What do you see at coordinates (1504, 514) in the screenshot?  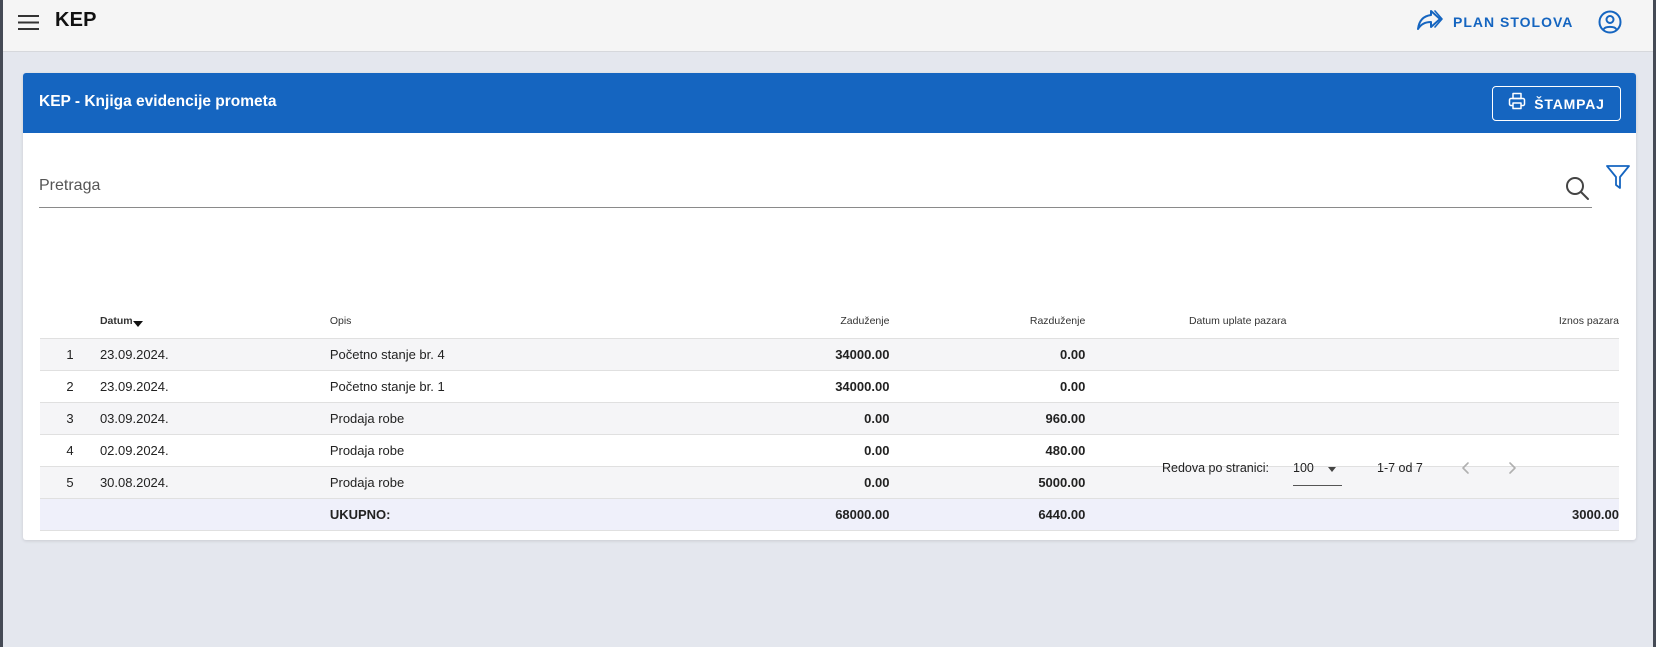 I see `total-iznos: 3000.00` at bounding box center [1504, 514].